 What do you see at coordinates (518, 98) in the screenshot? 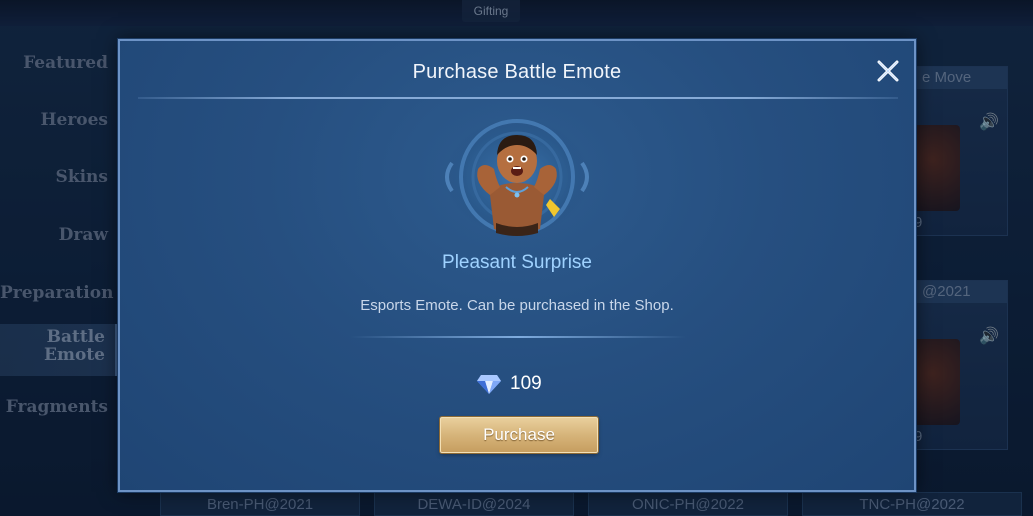
I see `title-divider` at bounding box center [518, 98].